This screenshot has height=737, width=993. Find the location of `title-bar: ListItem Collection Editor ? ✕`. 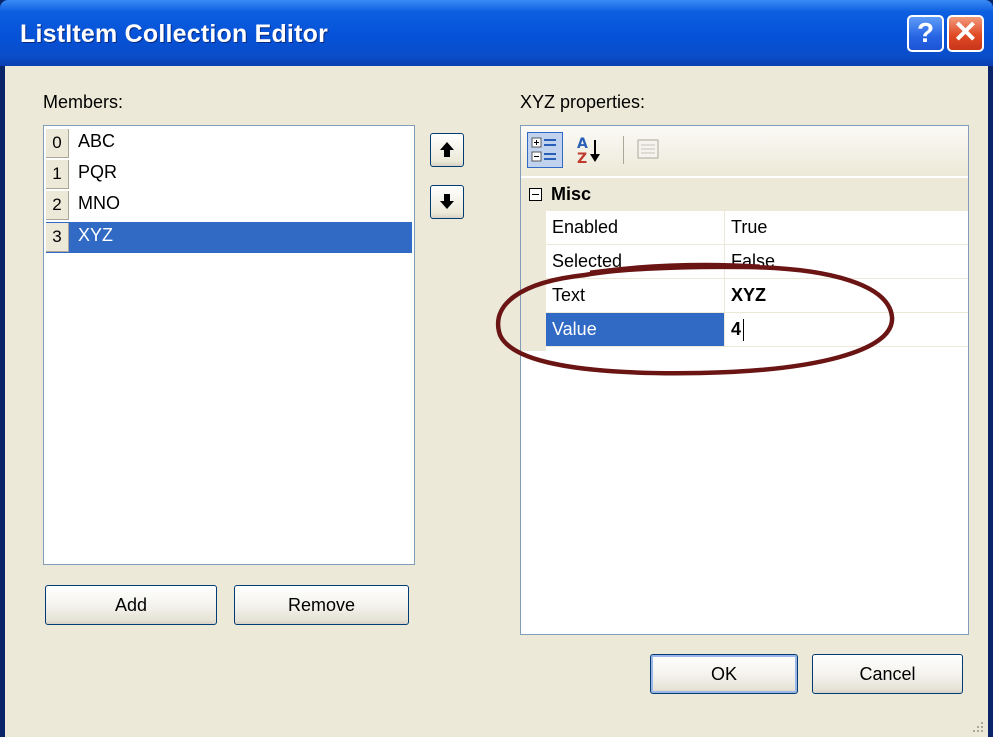

title-bar: ListItem Collection Editor ? ✕ is located at coordinates (496, 33).